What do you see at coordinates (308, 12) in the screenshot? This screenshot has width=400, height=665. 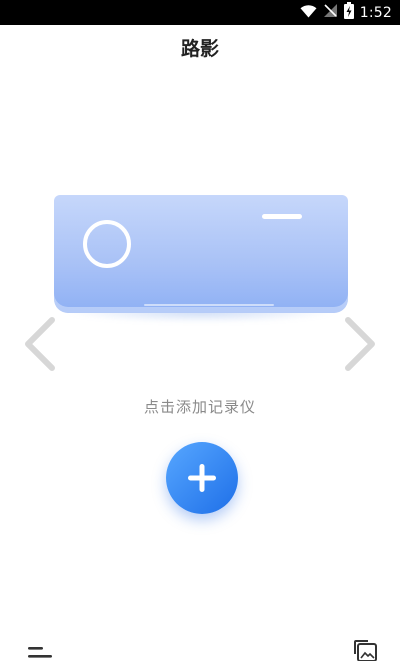 I see `wifi-icon` at bounding box center [308, 12].